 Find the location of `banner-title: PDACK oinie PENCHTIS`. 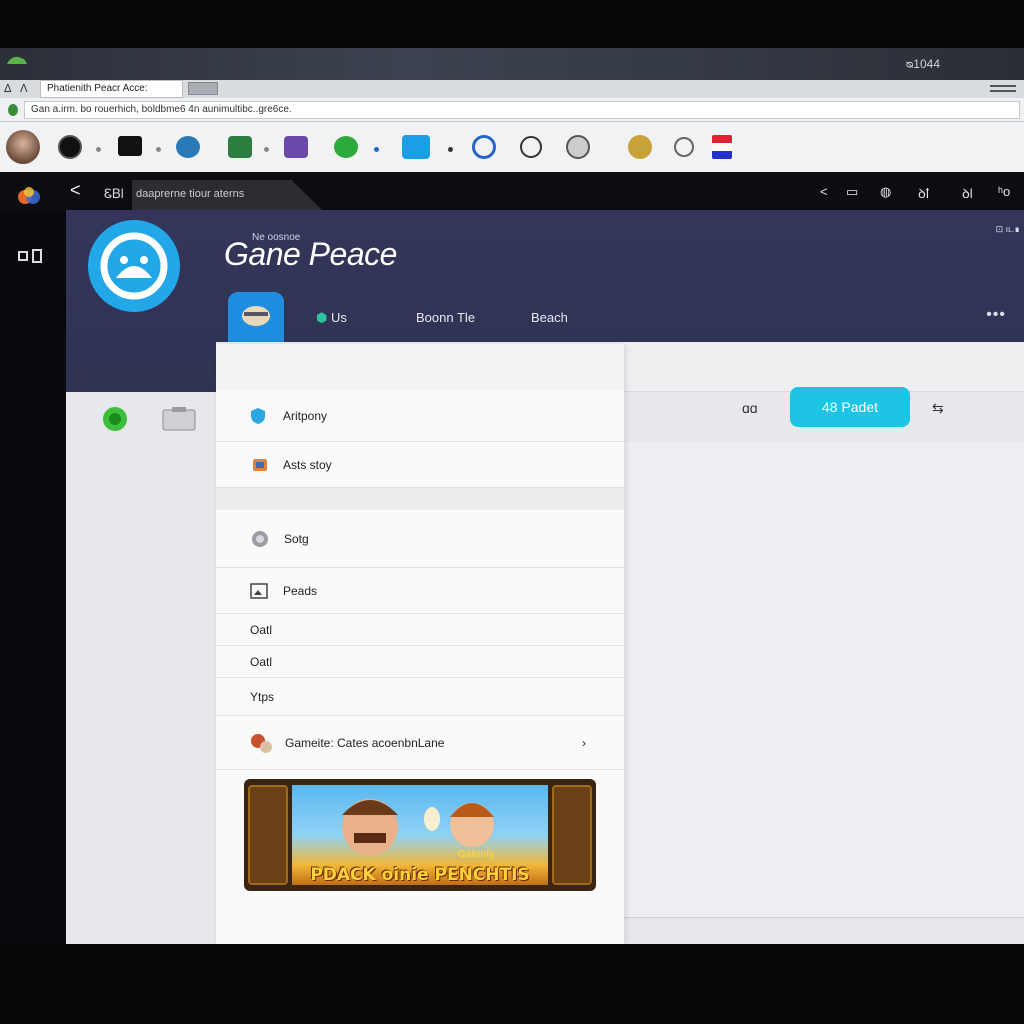

banner-title: PDACK oinie PENCHTIS is located at coordinates (420, 875).